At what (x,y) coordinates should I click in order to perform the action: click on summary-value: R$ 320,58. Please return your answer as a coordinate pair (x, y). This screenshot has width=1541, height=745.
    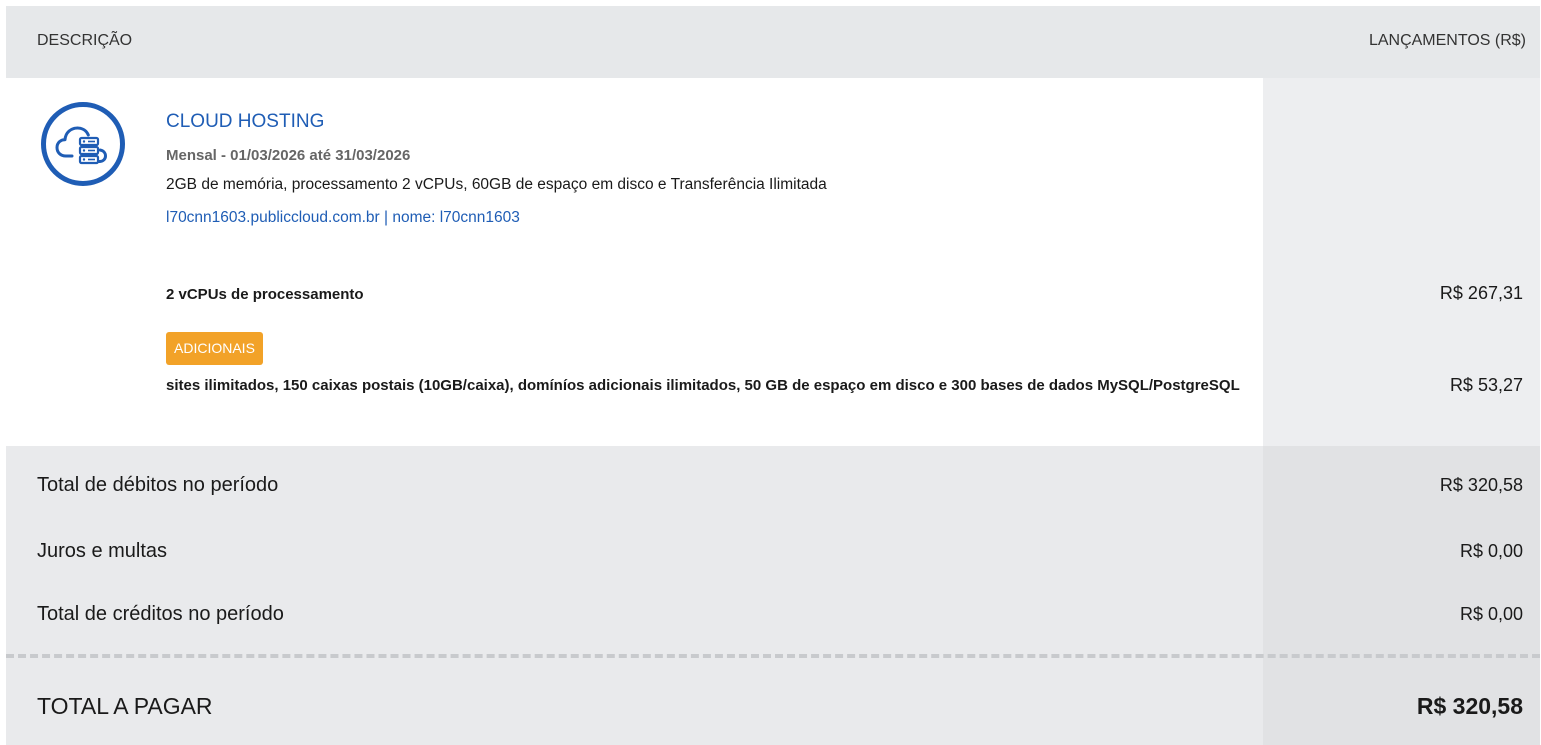
    Looking at the image, I should click on (1481, 485).